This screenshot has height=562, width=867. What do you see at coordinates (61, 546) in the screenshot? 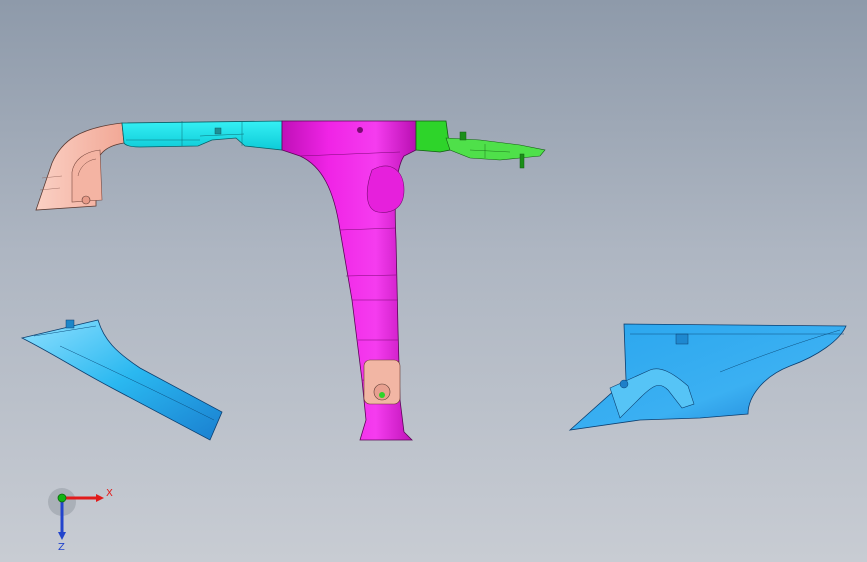
I see `z-axis-label: Z` at bounding box center [61, 546].